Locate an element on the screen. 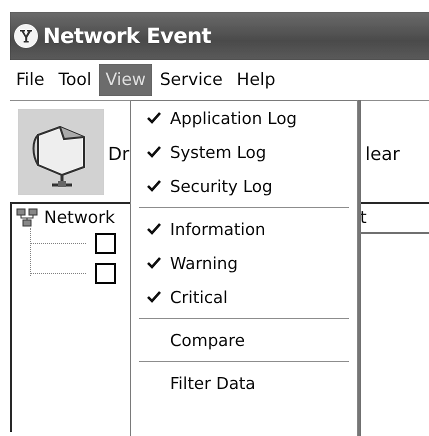 This screenshot has width=429, height=436. menu-item: System Log is located at coordinates (244, 152).